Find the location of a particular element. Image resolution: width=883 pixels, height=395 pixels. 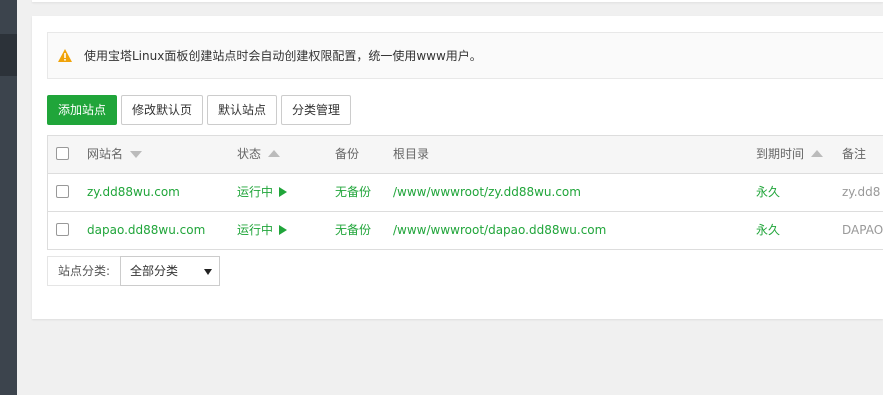

header-expire: 到期时间 is located at coordinates (790, 154).